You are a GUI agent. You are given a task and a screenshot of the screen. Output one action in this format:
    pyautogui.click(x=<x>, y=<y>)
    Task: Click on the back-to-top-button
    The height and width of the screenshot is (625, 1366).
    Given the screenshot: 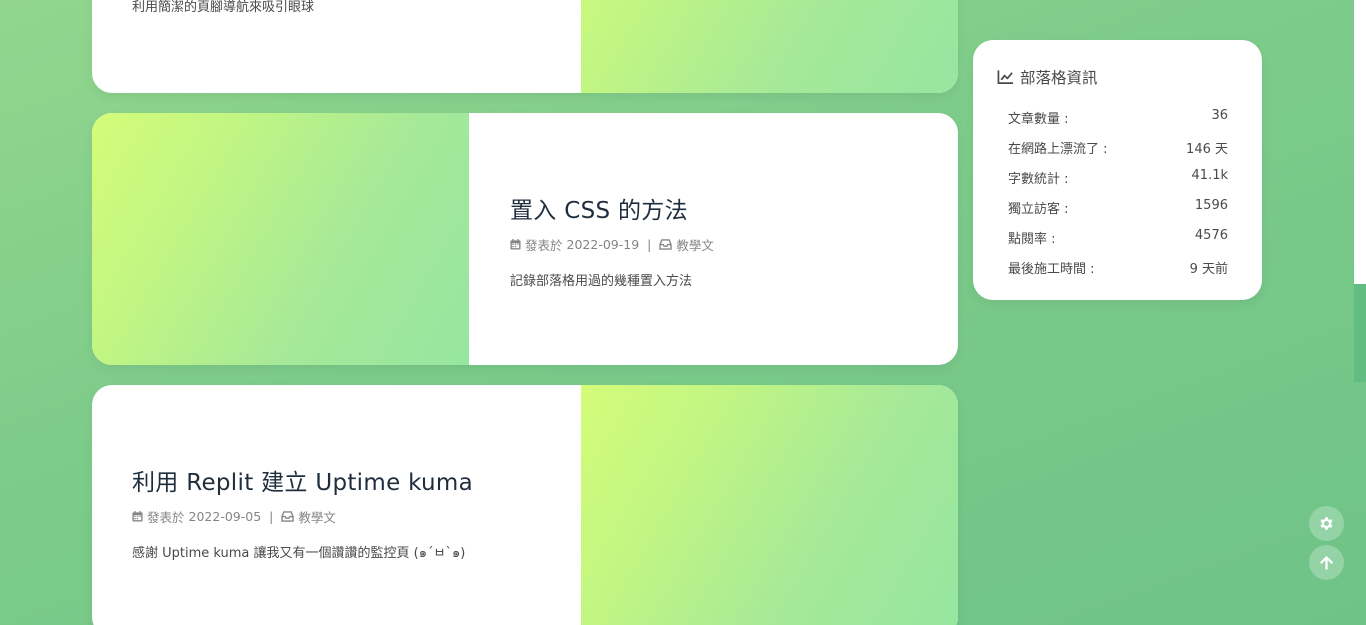 What is the action you would take?
    pyautogui.click(x=1326, y=562)
    